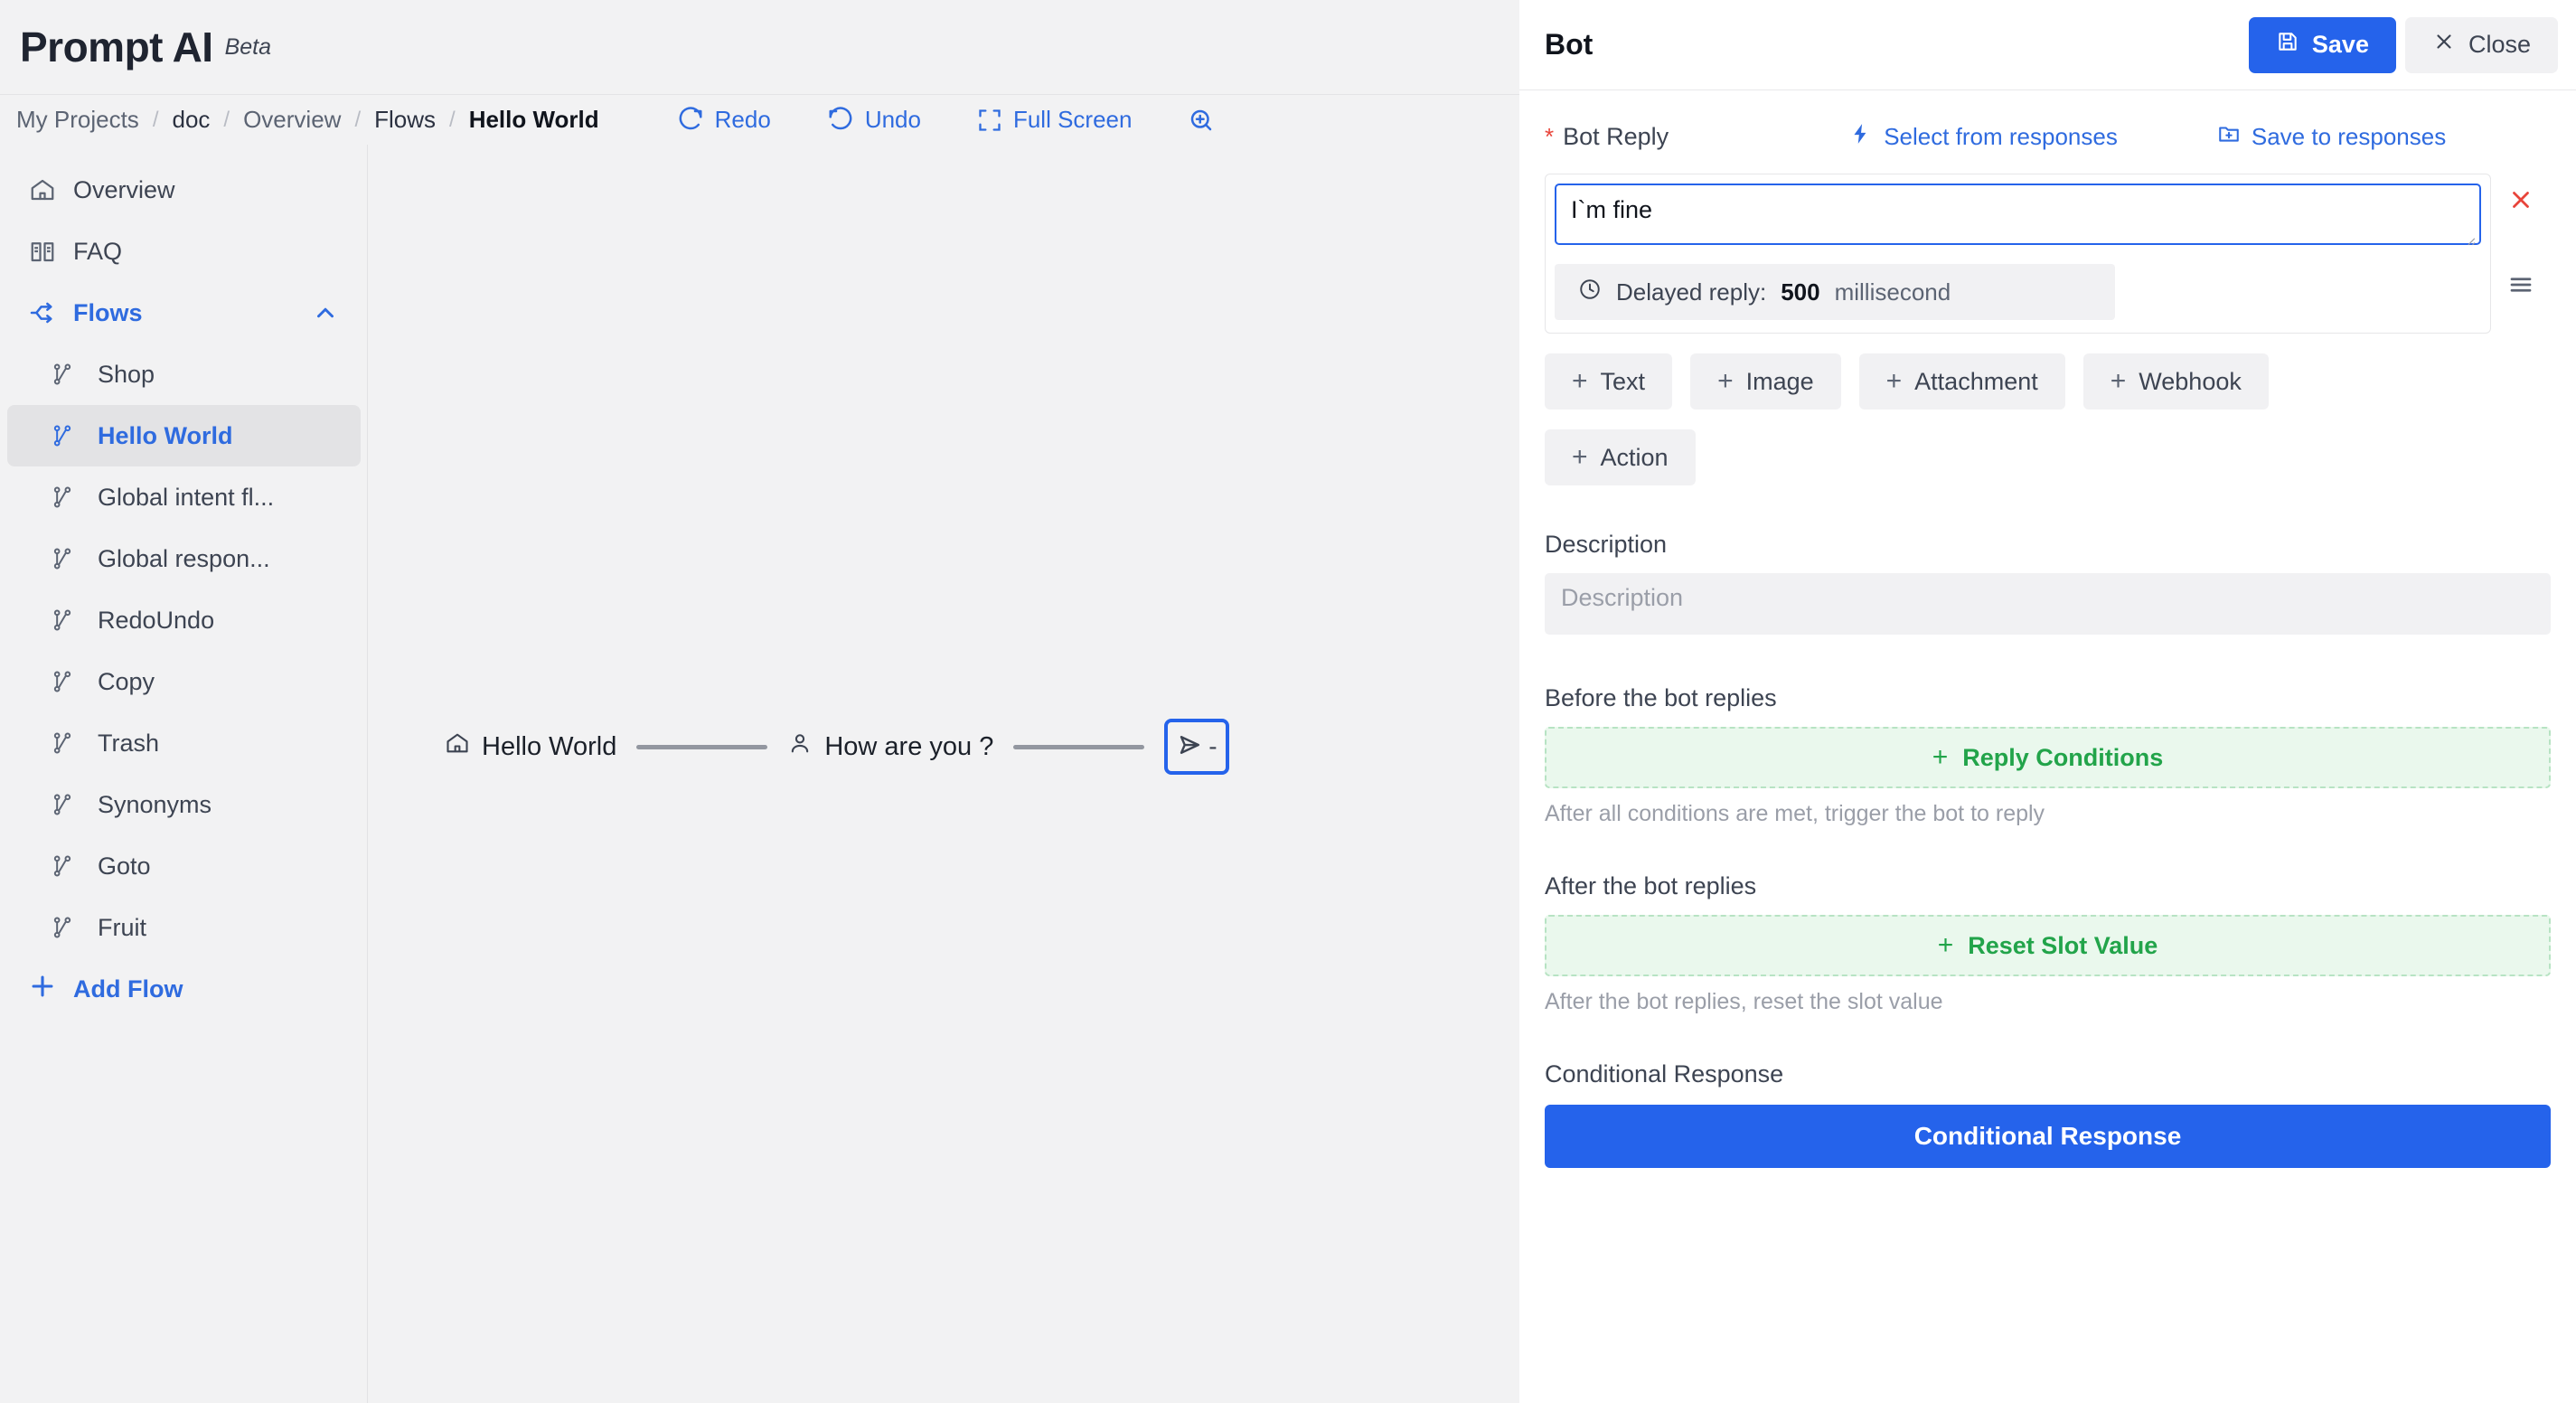 The height and width of the screenshot is (1403, 2576). I want to click on add-content-buttons: + Text + Image + Attachment + Webhook, so click(2048, 381).